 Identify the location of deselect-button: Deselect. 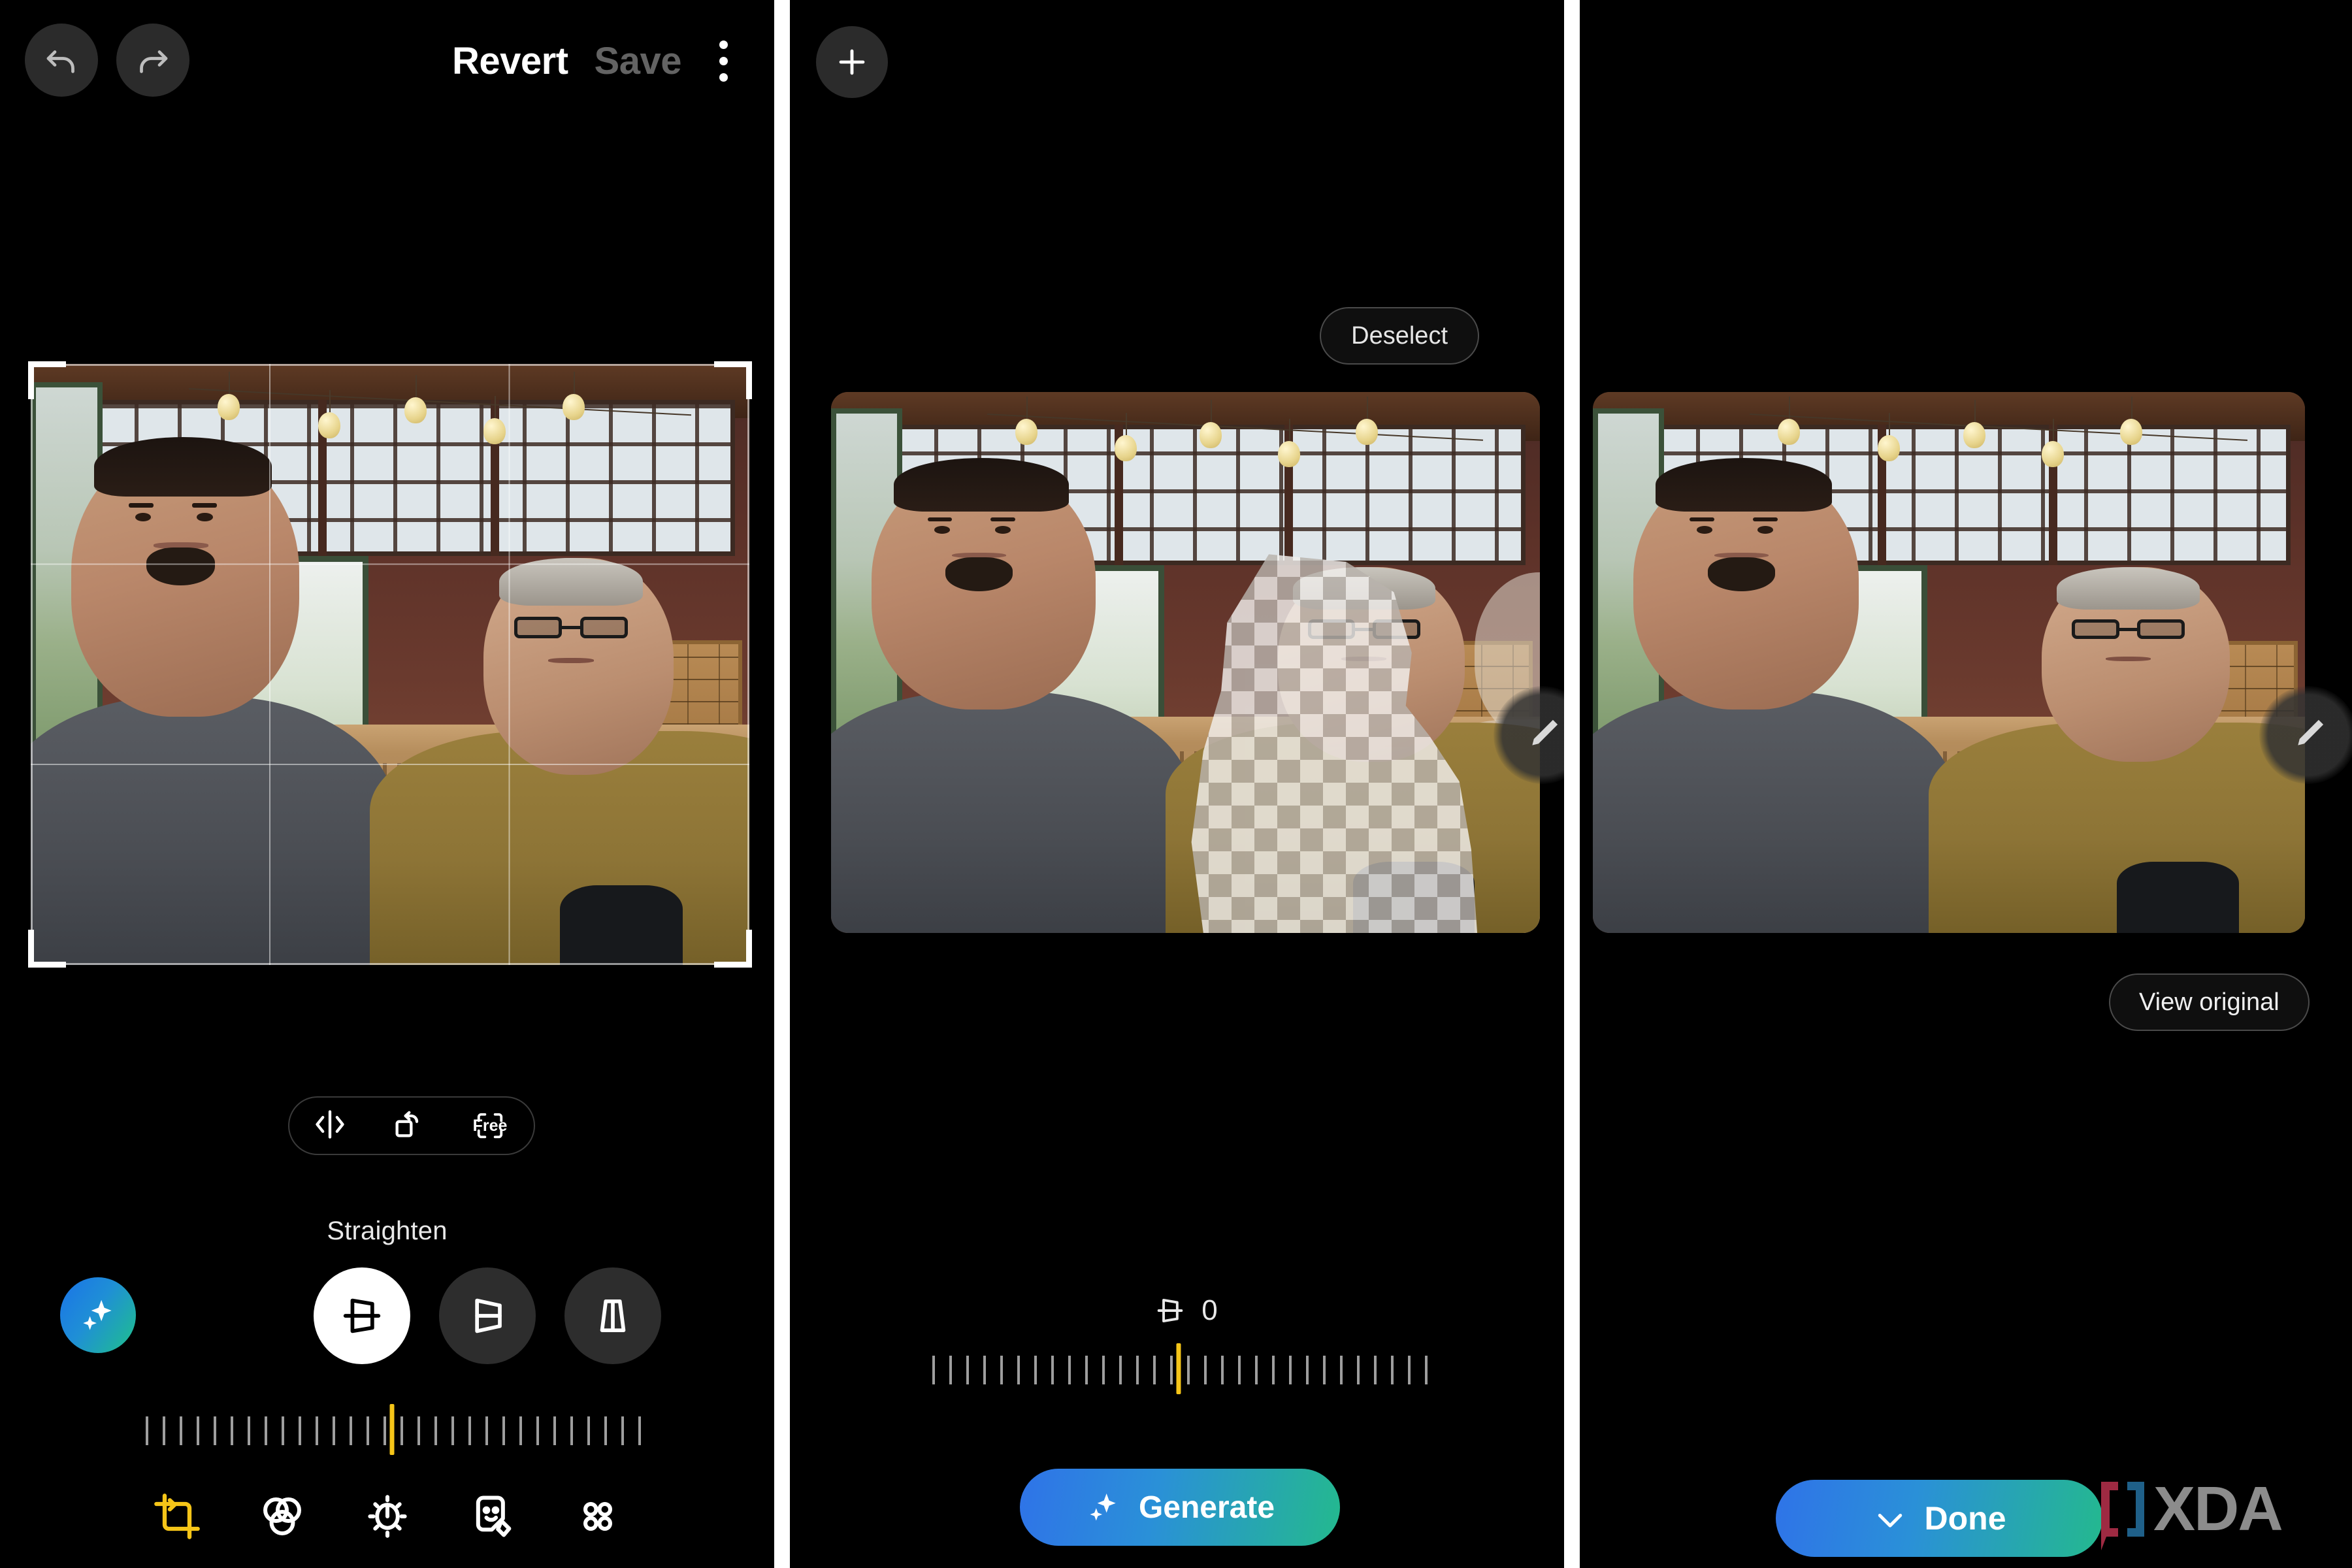
(1399, 336).